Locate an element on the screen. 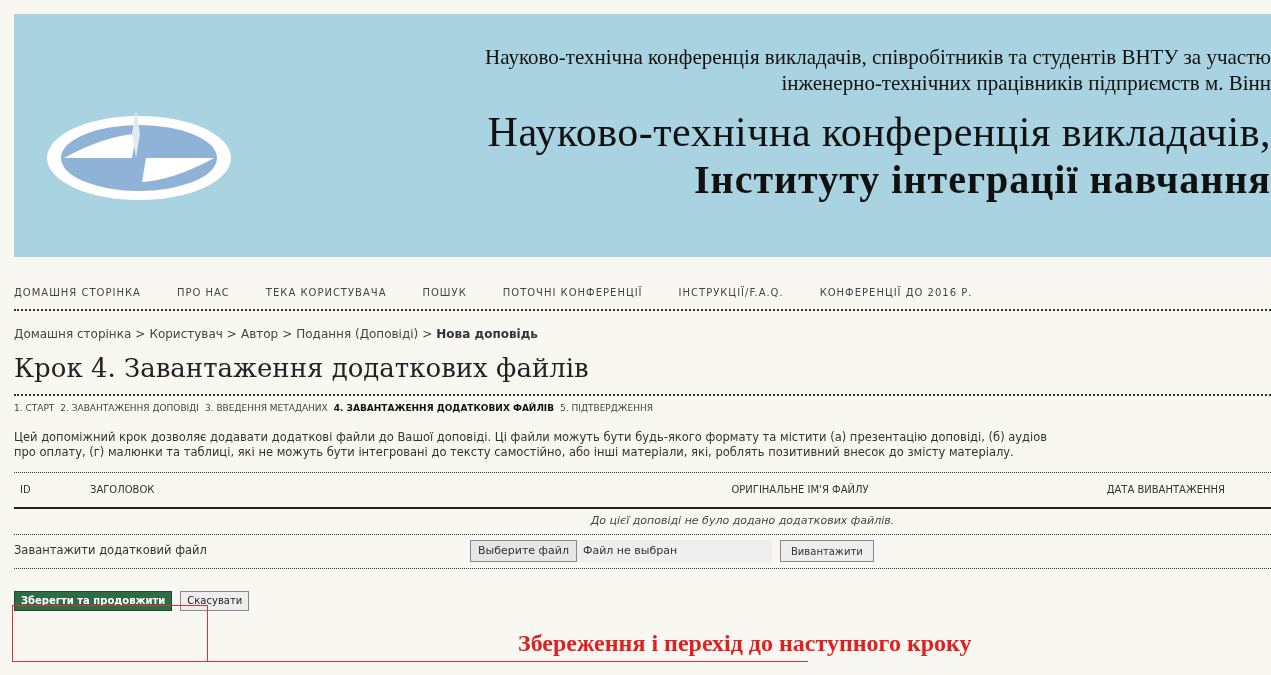  annotation-text: Збереження і перехід до наступного кроку is located at coordinates (745, 643).